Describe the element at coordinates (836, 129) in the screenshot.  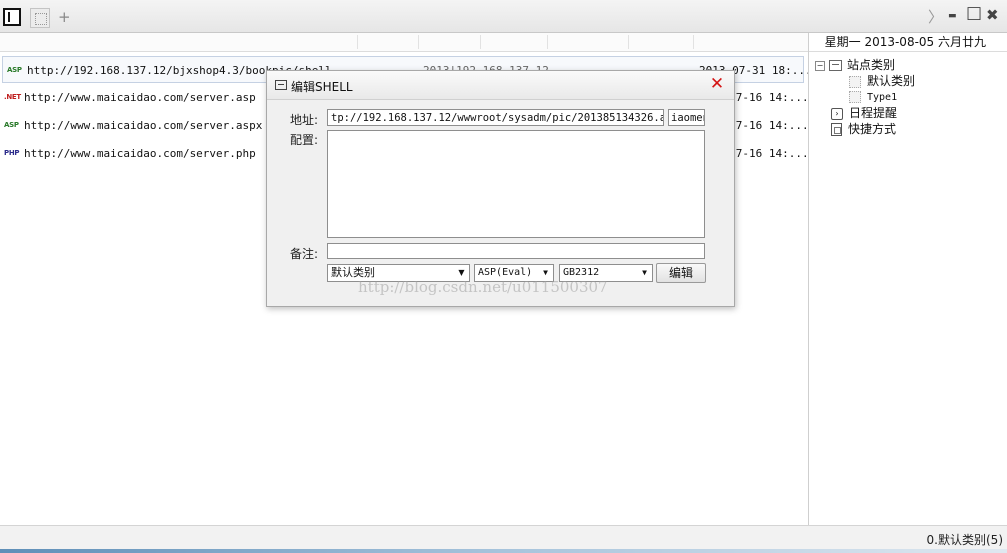
I see `shortcut-icon` at that location.